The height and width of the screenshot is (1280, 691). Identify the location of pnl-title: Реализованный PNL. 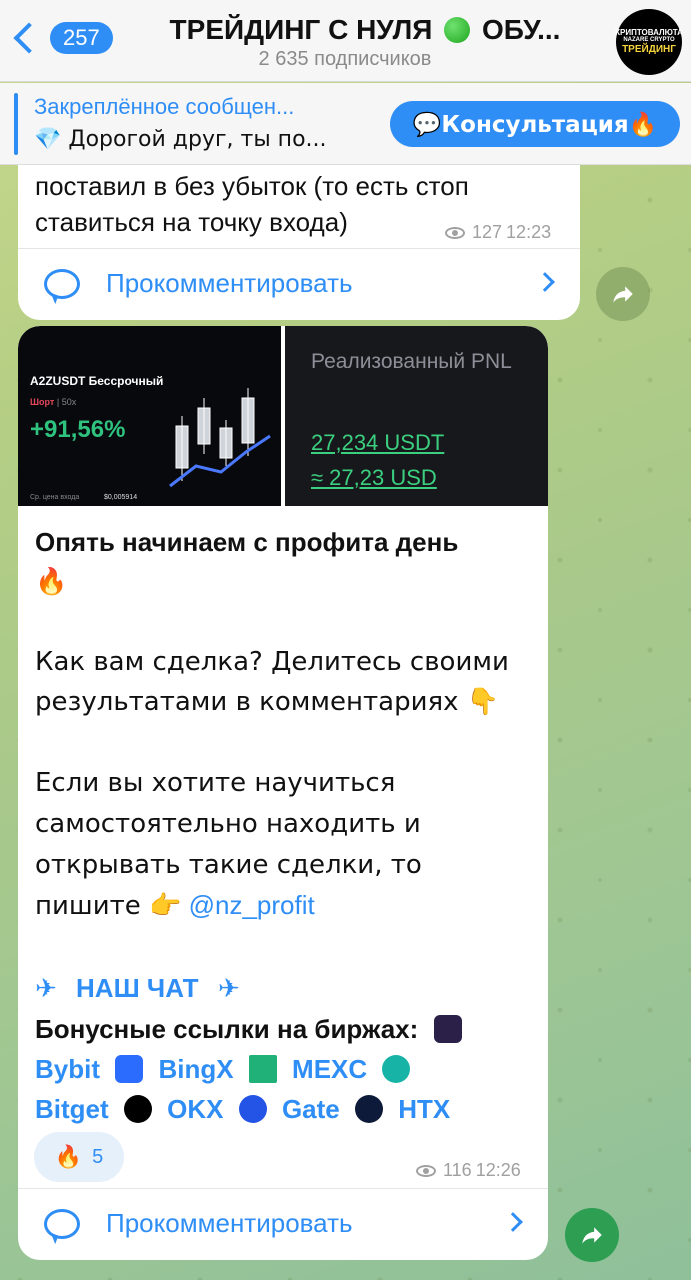
(411, 361).